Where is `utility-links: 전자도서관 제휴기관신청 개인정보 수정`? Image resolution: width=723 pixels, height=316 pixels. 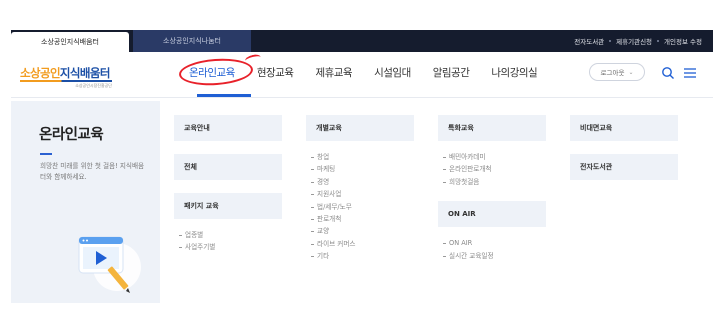 utility-links: 전자도서관 제휴기관신청 개인정보 수정 is located at coordinates (638, 41).